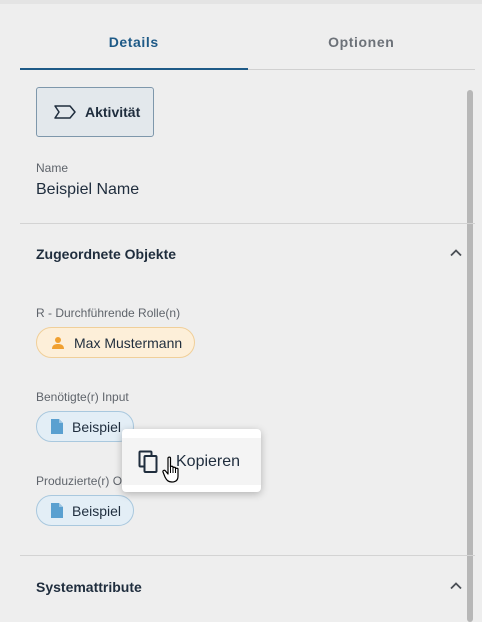  Describe the element at coordinates (108, 313) in the screenshot. I see `roles-label: R - Durchführende Rolle(n)` at that location.